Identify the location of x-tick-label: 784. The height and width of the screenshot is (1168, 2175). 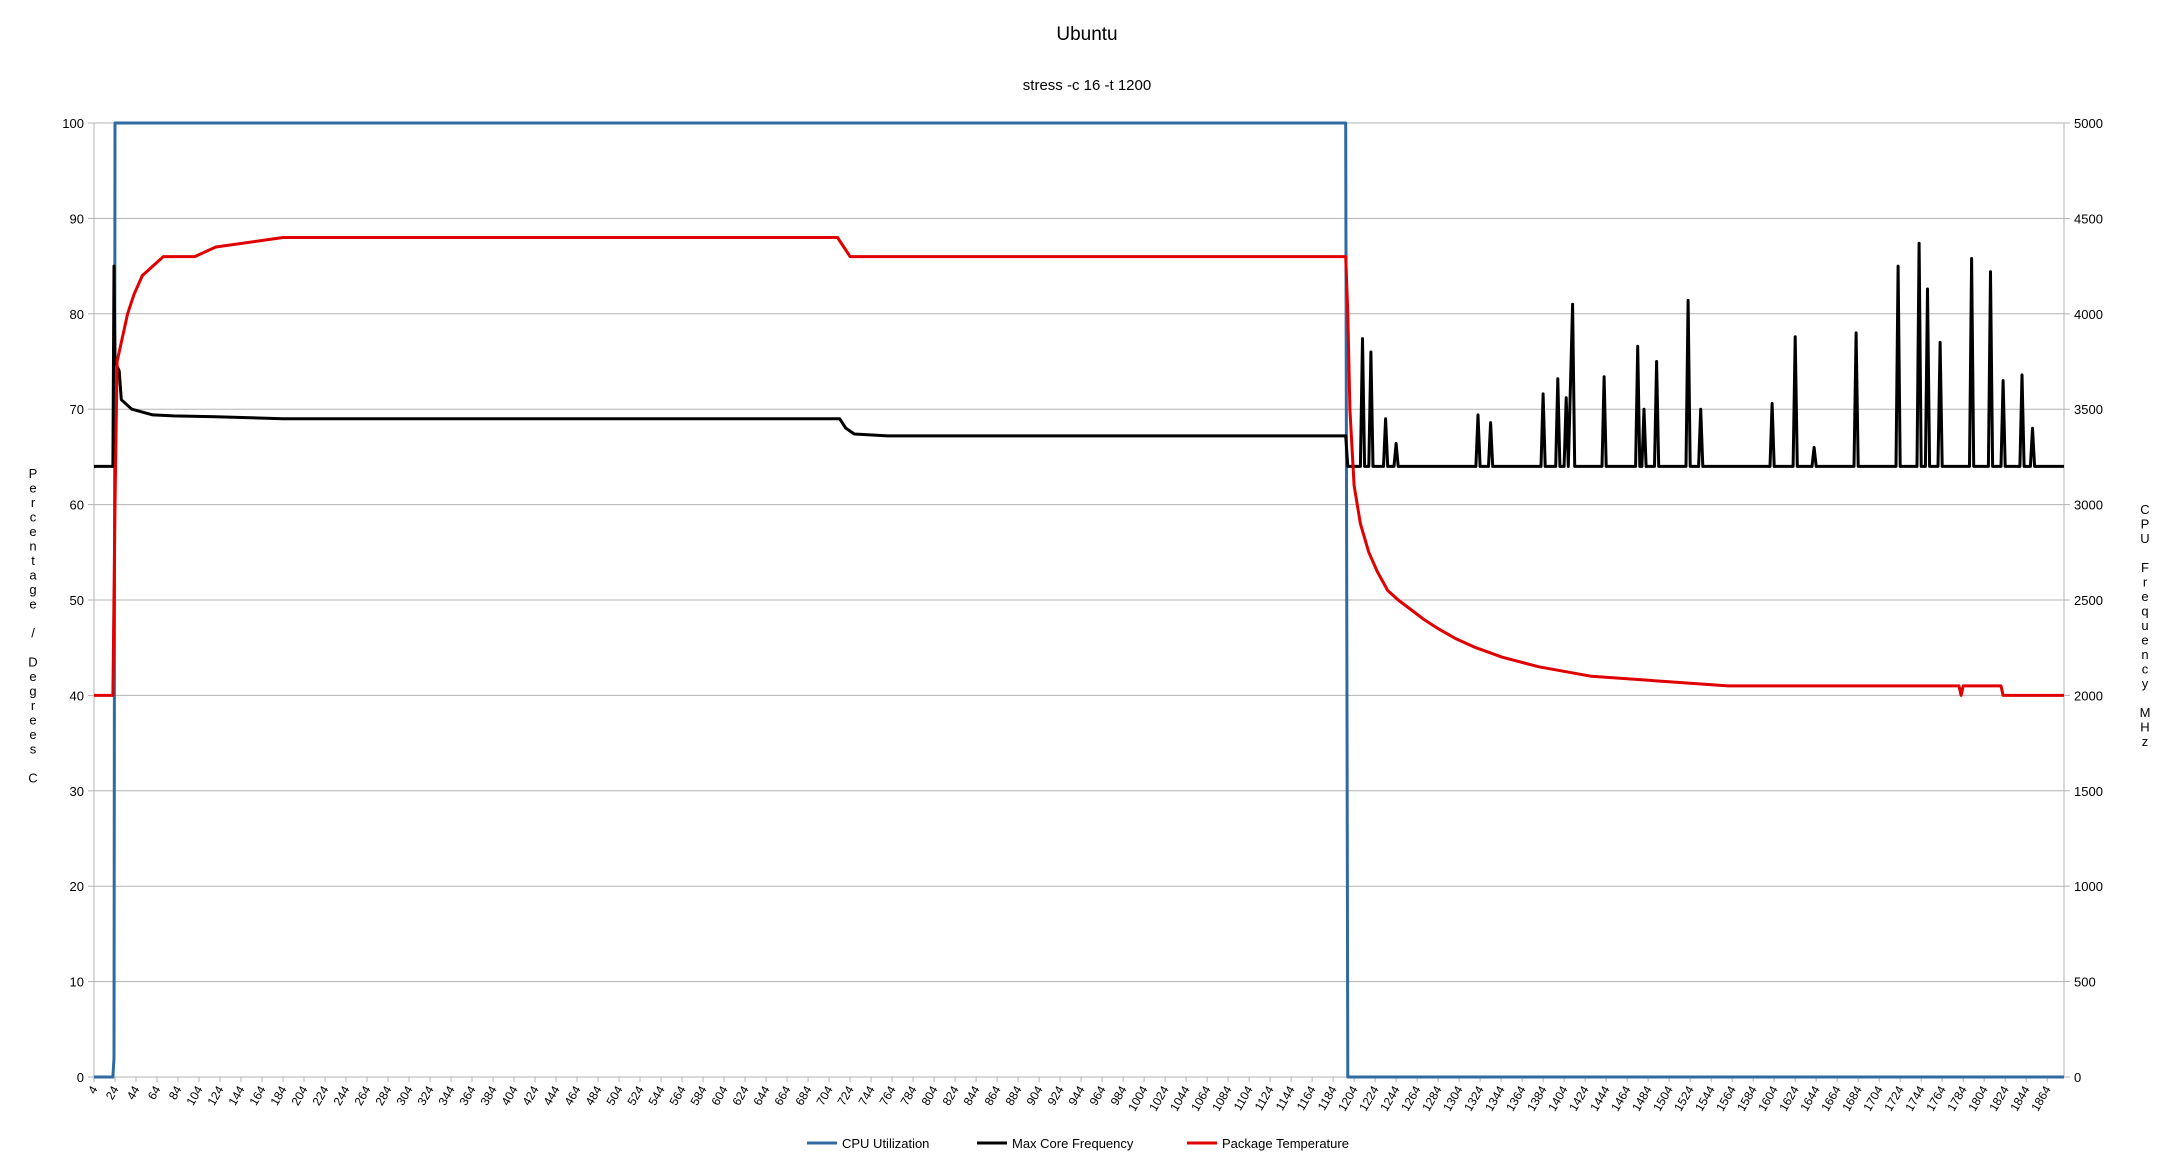
(909, 1095).